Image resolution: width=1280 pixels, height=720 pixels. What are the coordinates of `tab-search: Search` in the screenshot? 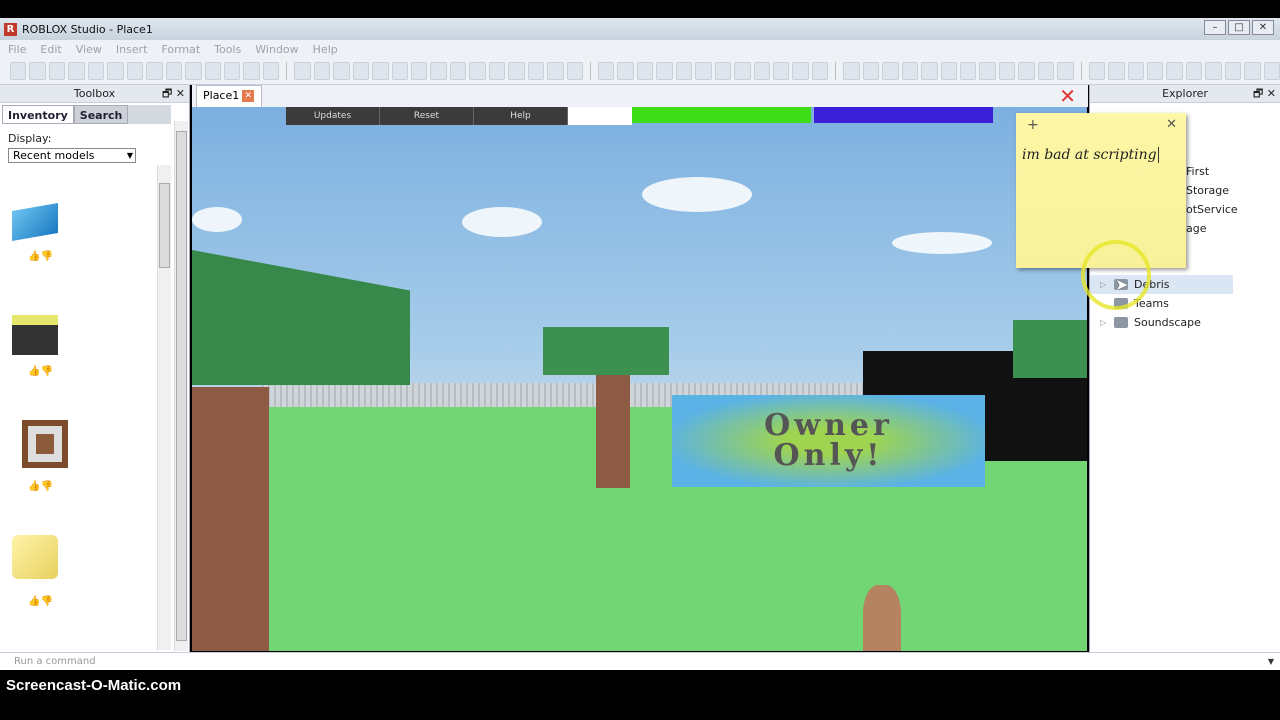 It's located at (101, 114).